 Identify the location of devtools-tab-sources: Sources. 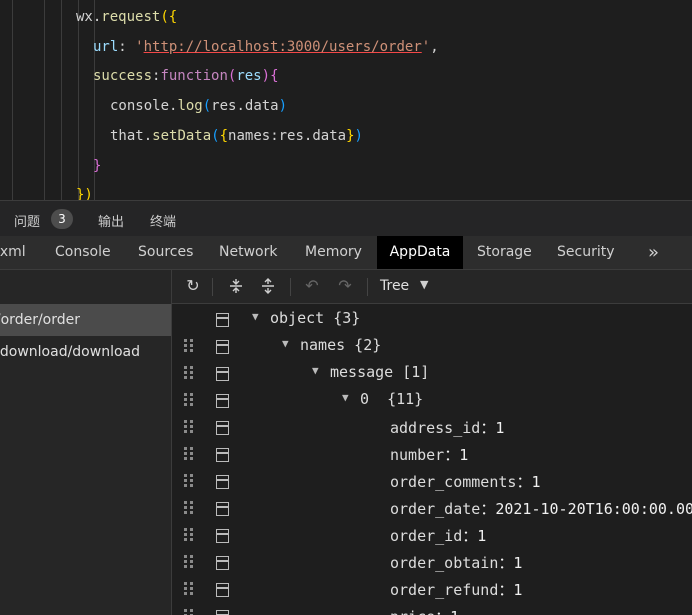
(165, 252).